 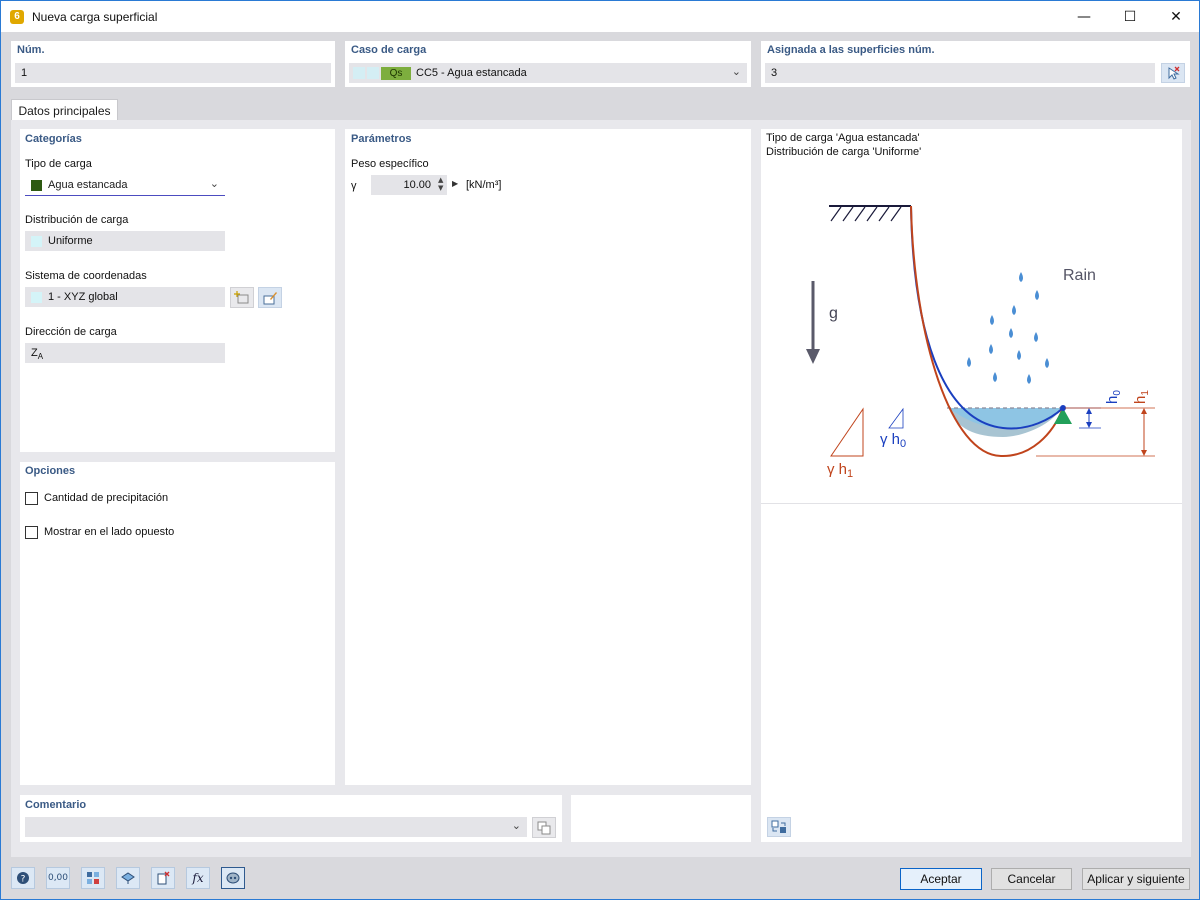 I want to click on h1-sub: 1, so click(x=1145, y=393).